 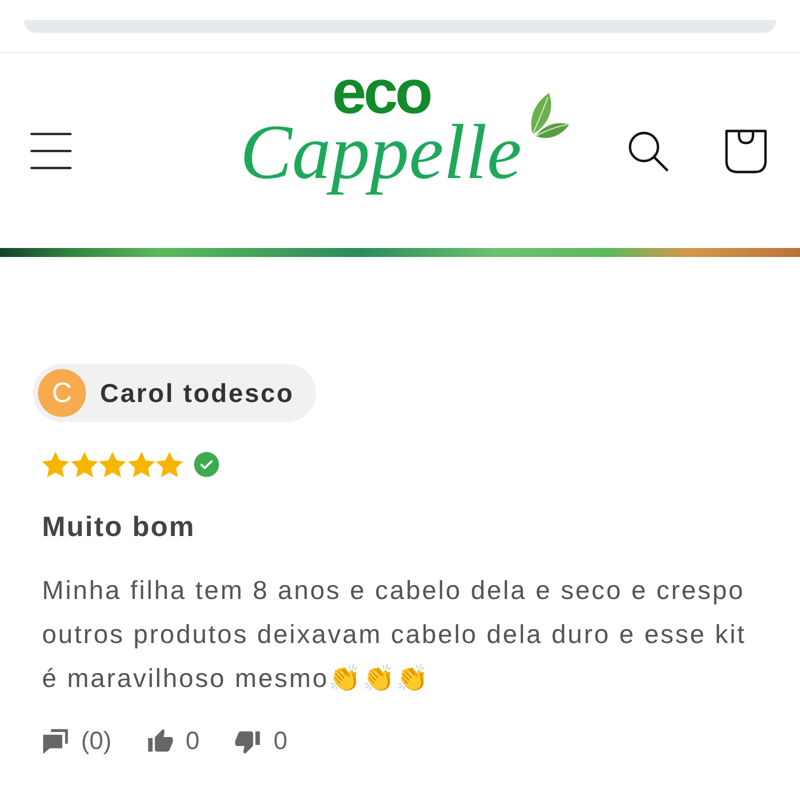 What do you see at coordinates (395, 634) in the screenshot?
I see `review-text: Minha filha tem 8 anos e cabelo dela e seco e crespo outros produtos deixavam cabelo dela duro e esse kit é maravilhoso mesmo👏👏👏` at bounding box center [395, 634].